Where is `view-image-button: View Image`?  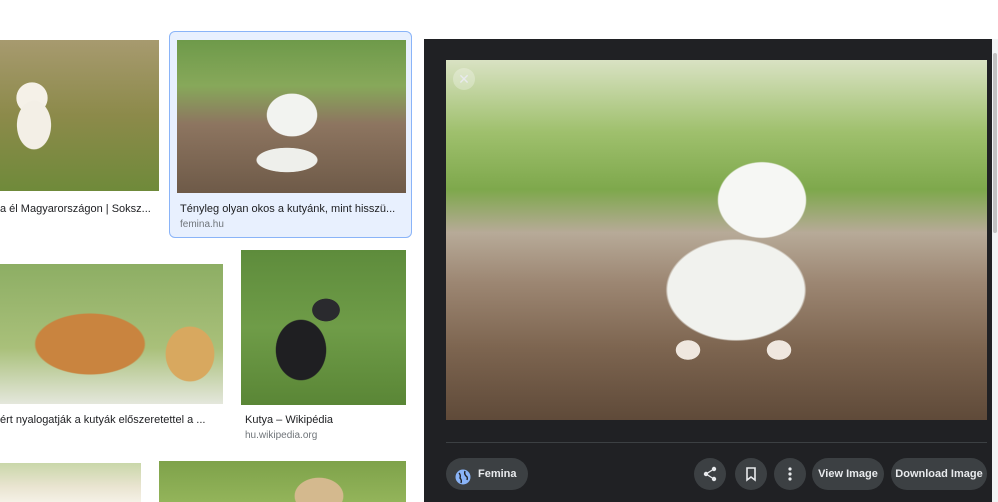 view-image-button: View Image is located at coordinates (848, 474).